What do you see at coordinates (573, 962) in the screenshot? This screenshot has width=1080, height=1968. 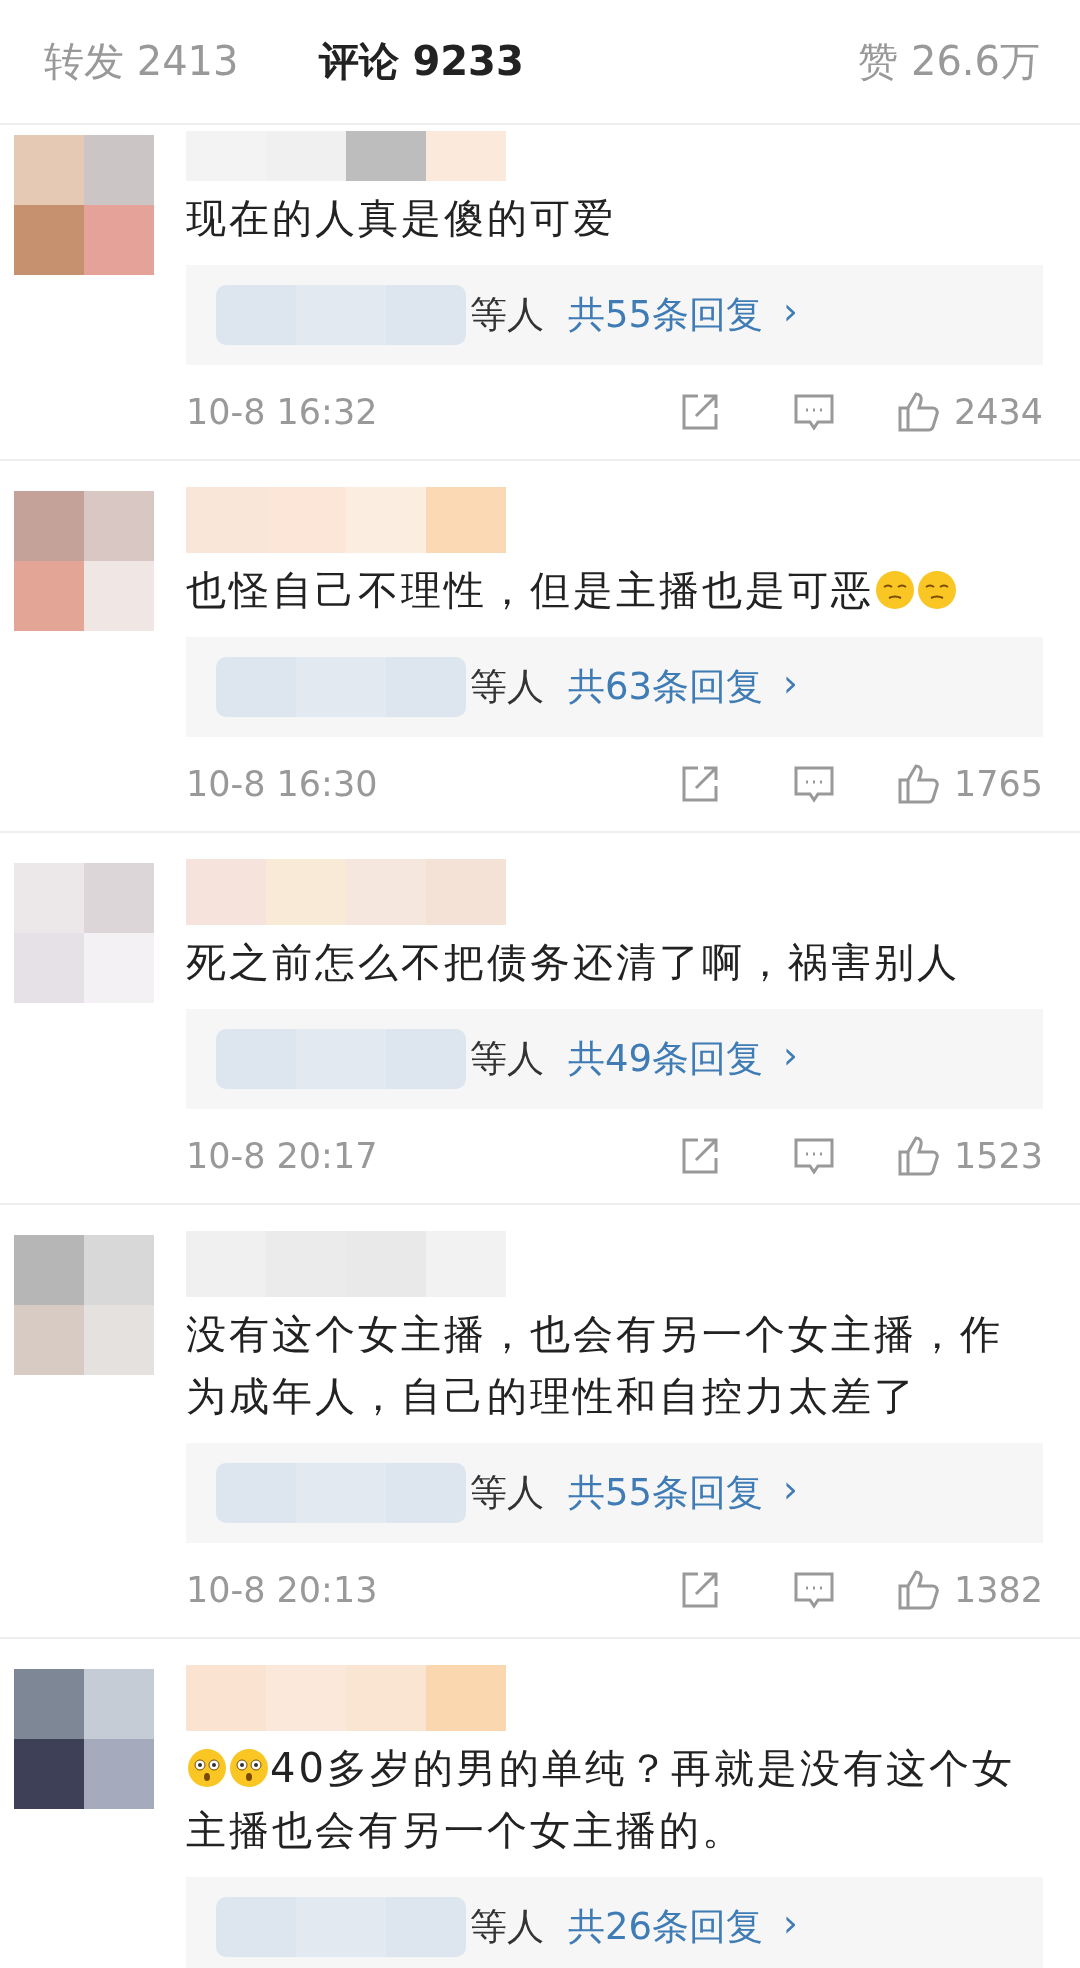 I see `comment-text: 死之前怎么不把债务还清了啊，祸害别人` at bounding box center [573, 962].